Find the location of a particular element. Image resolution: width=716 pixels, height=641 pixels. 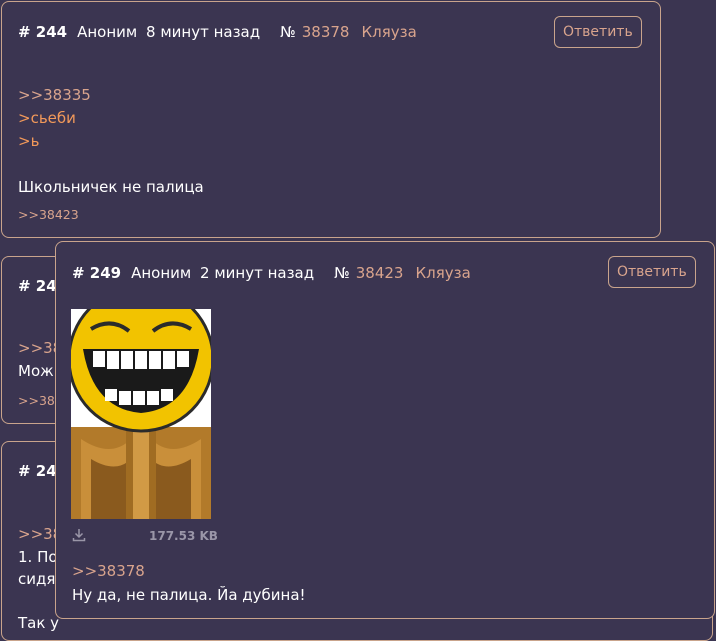

post-body: Ну да, не палица. Йа дубина! is located at coordinates (189, 595).